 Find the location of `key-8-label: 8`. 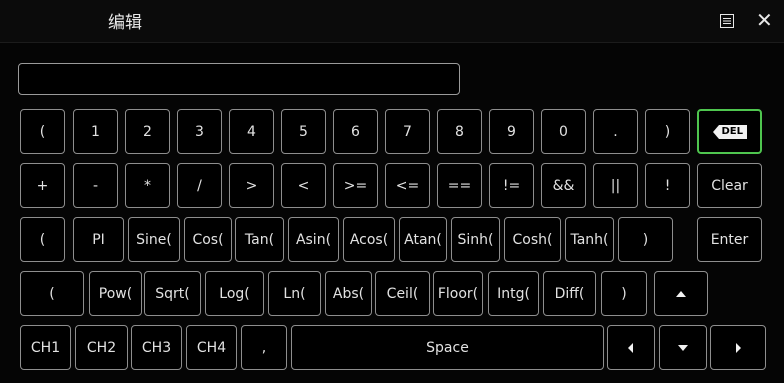

key-8-label: 8 is located at coordinates (459, 131).